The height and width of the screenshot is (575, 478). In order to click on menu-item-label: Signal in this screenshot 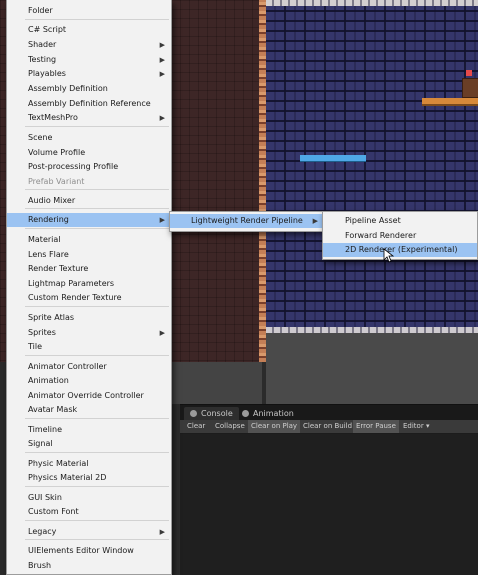, I will do `click(40, 443)`.